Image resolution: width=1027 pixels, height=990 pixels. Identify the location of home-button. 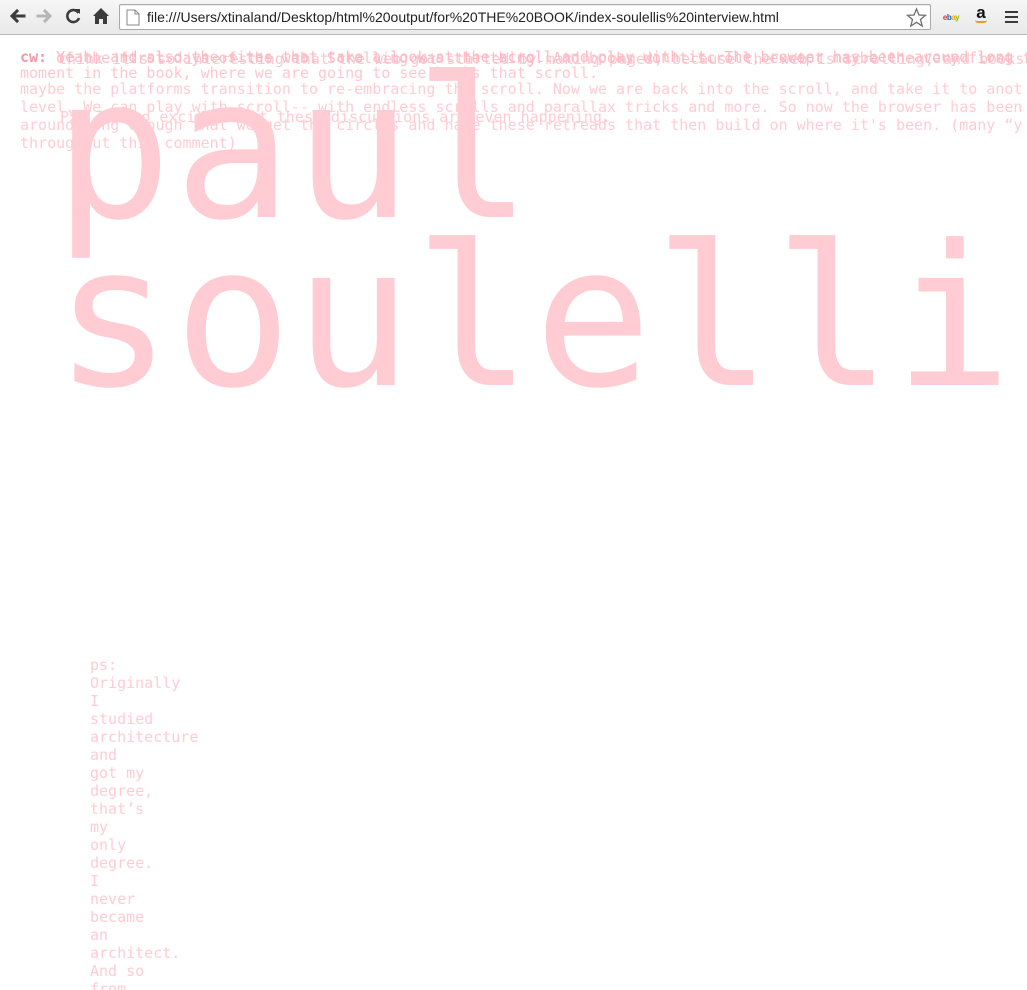
(101, 16).